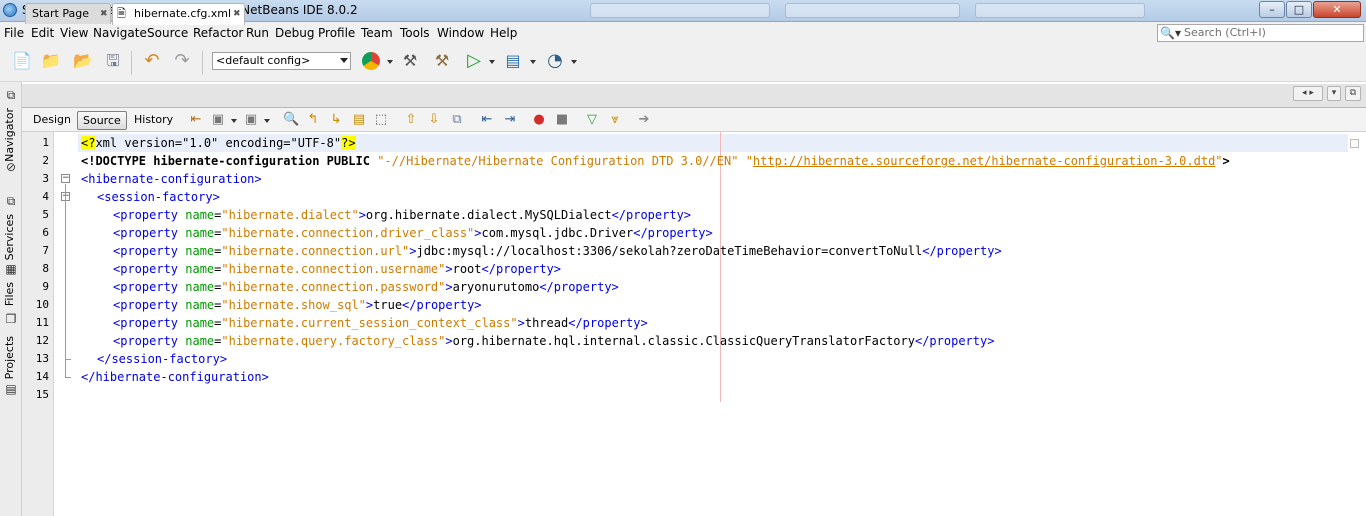 The height and width of the screenshot is (516, 1366). I want to click on tab-label: hibernate.cfg.xml, so click(183, 13).